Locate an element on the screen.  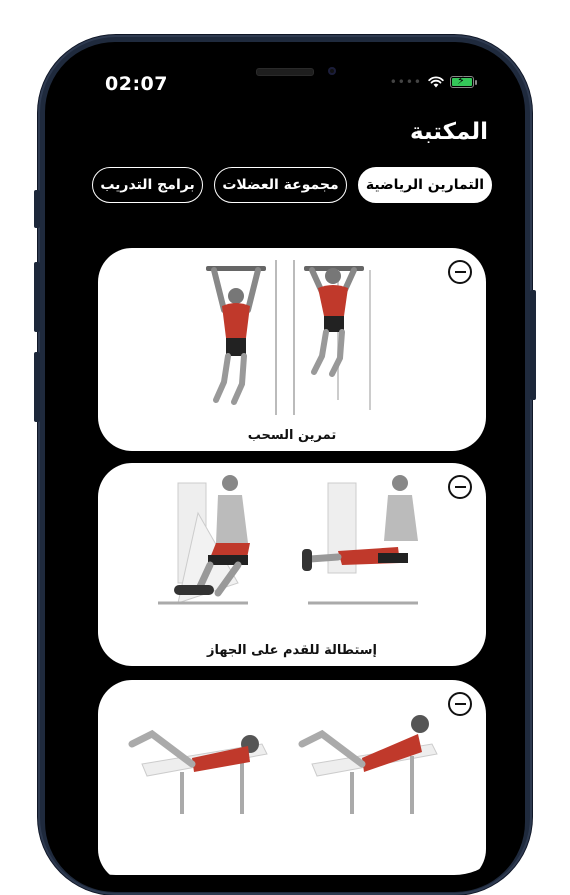
page-title: المكتبة is located at coordinates (448, 132).